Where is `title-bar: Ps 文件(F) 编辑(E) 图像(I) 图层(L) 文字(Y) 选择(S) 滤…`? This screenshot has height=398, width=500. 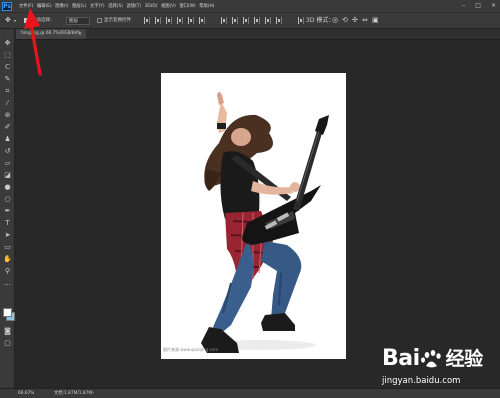
title-bar: Ps 文件(F) 编辑(E) 图像(I) 图层(L) 文字(Y) 选择(S) 滤… is located at coordinates (250, 6).